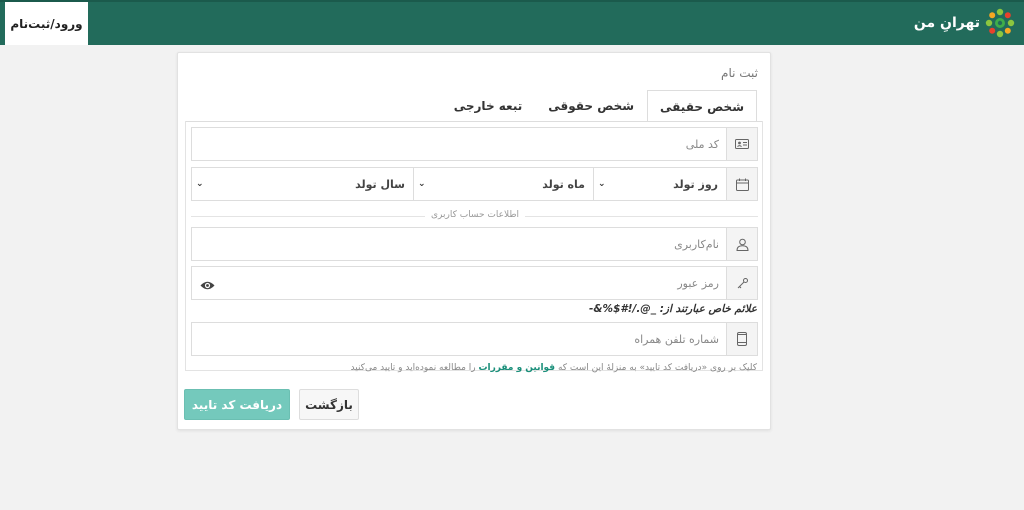  What do you see at coordinates (512, 22) in the screenshot?
I see `top-bar: ورود/ثبت‌نام تهرانِ من` at bounding box center [512, 22].